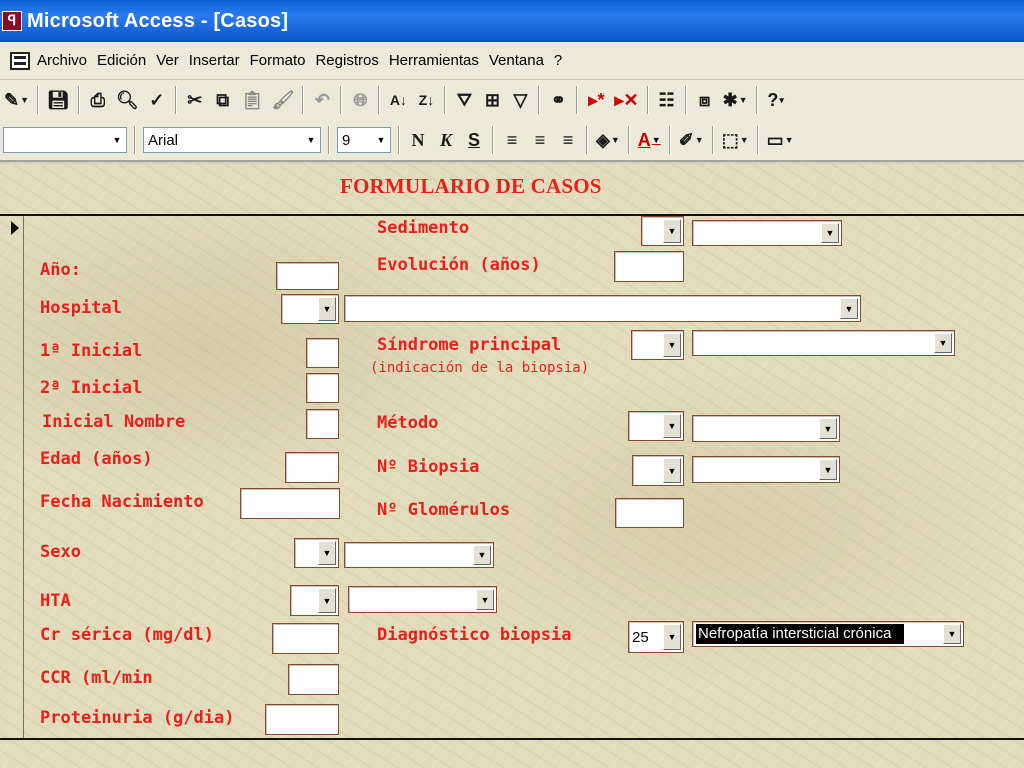 The image size is (1024, 768). What do you see at coordinates (767, 233) in the screenshot?
I see `sedimento-text-select: ▼` at bounding box center [767, 233].